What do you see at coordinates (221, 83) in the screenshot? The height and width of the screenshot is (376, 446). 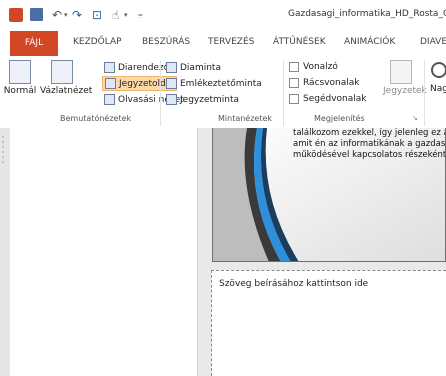 I see `handout-master-label: Emlékeztetőminta` at bounding box center [221, 83].